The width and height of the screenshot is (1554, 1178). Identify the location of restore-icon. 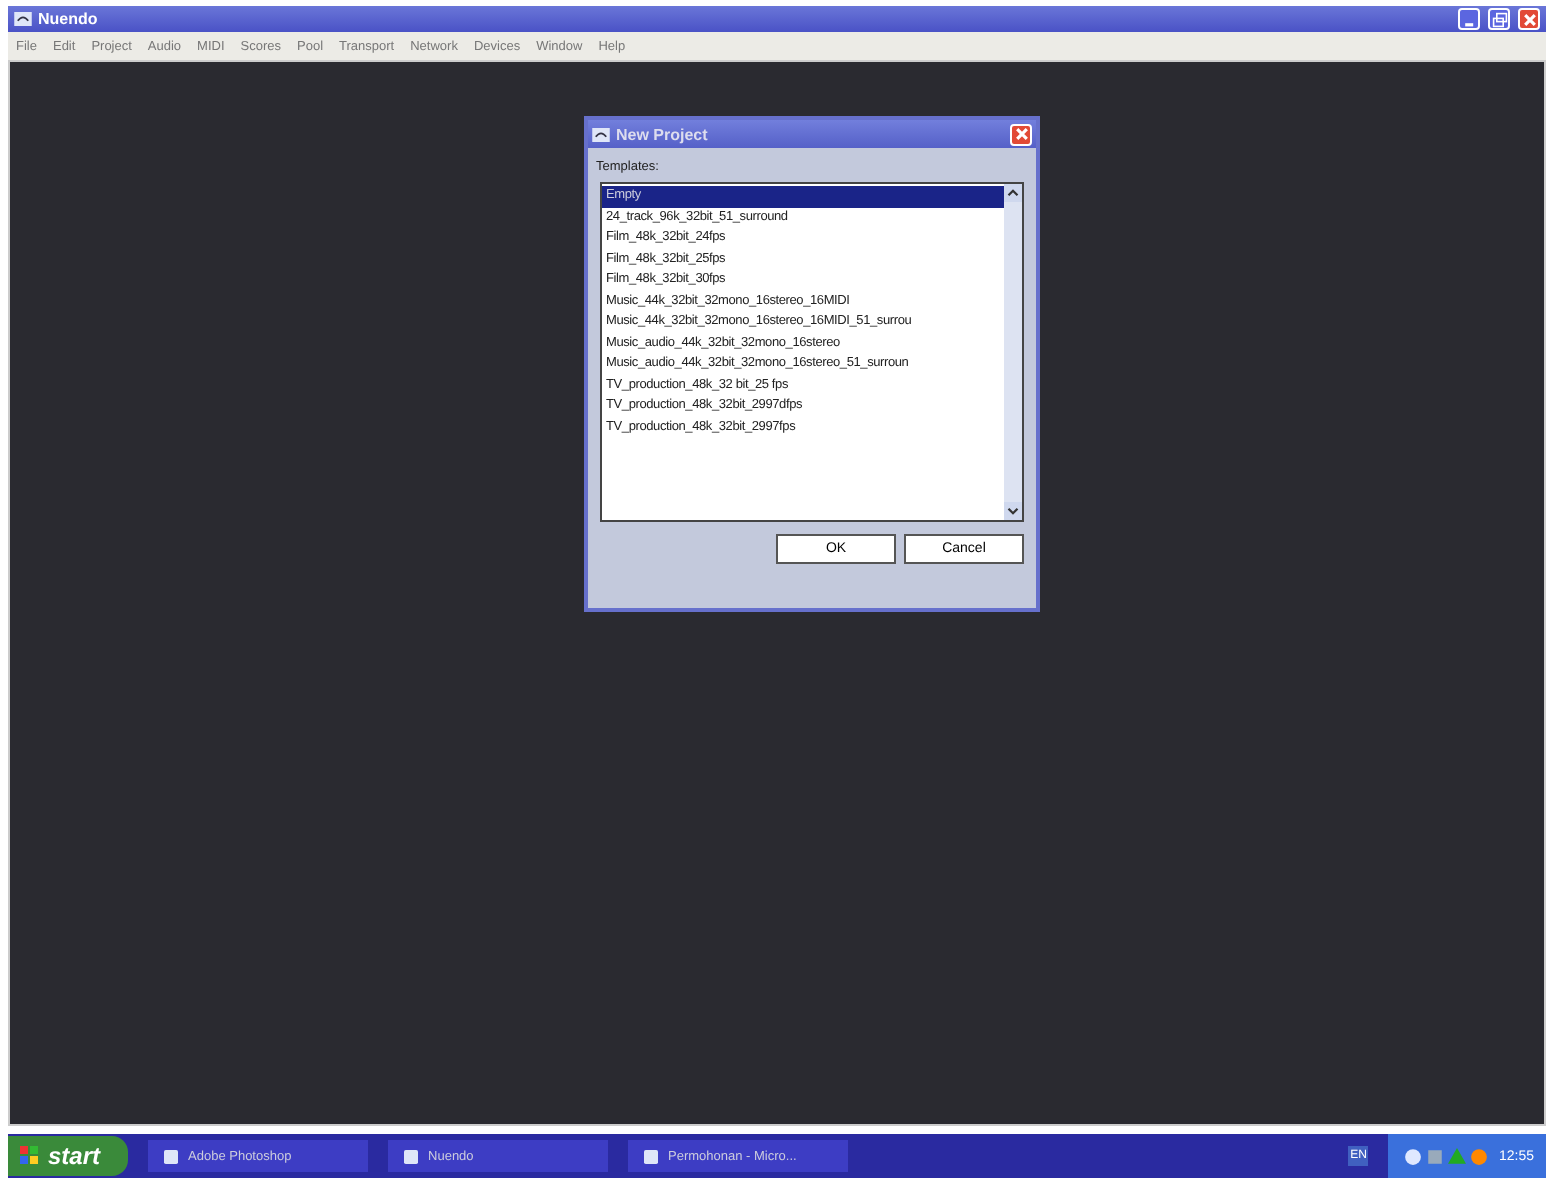
(1499, 19).